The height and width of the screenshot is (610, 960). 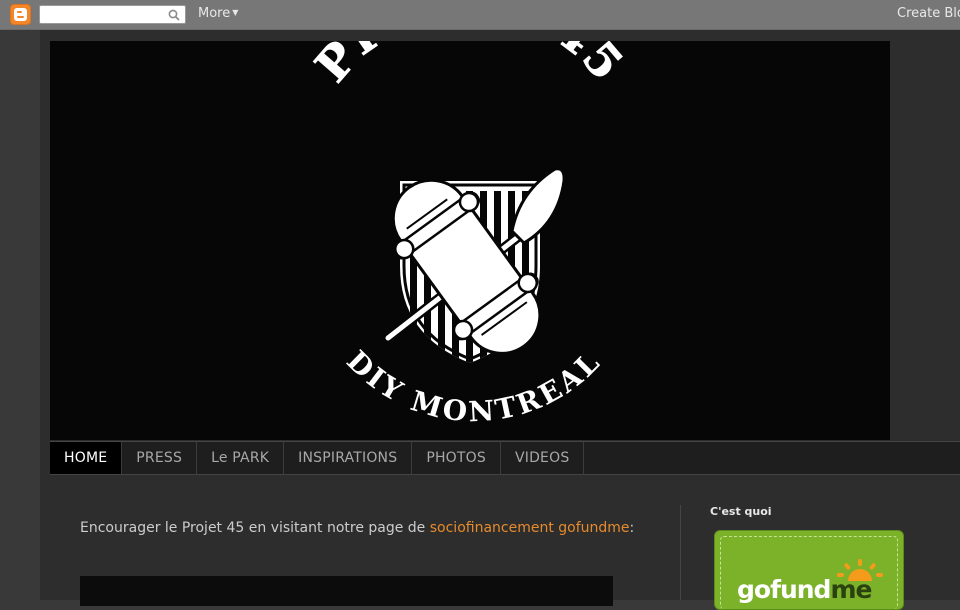 I want to click on gofundme-link: sociofinancement gofundme, so click(x=530, y=528).